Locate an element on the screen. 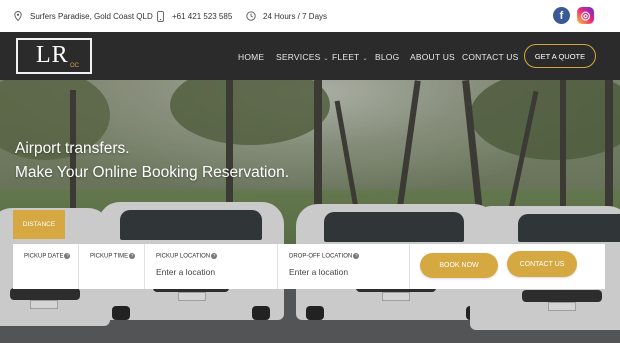 This screenshot has height=343, width=620. address-info: Surfers Paradise, Gold Coast QLD is located at coordinates (83, 16).